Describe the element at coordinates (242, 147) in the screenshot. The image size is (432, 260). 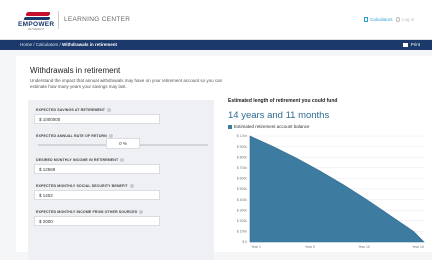
I see `y-tick-label: $ 900k` at that location.